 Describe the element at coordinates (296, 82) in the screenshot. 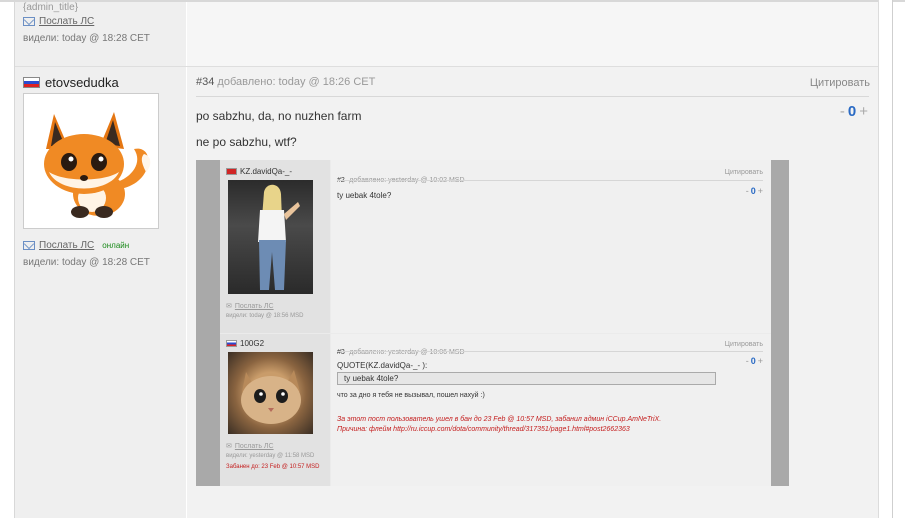

I see `post-date: добавлено: today @ 18:26 CET` at that location.